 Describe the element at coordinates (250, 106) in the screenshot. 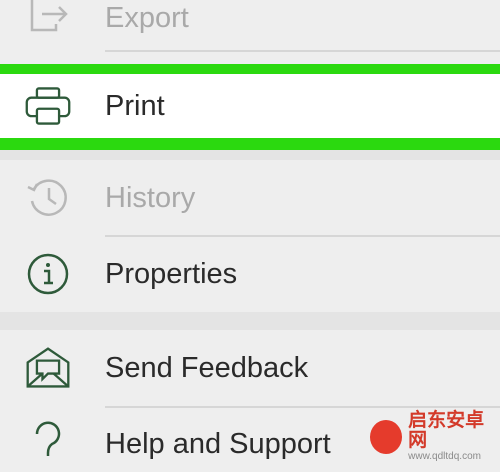

I see `menu-item-print: Print` at that location.